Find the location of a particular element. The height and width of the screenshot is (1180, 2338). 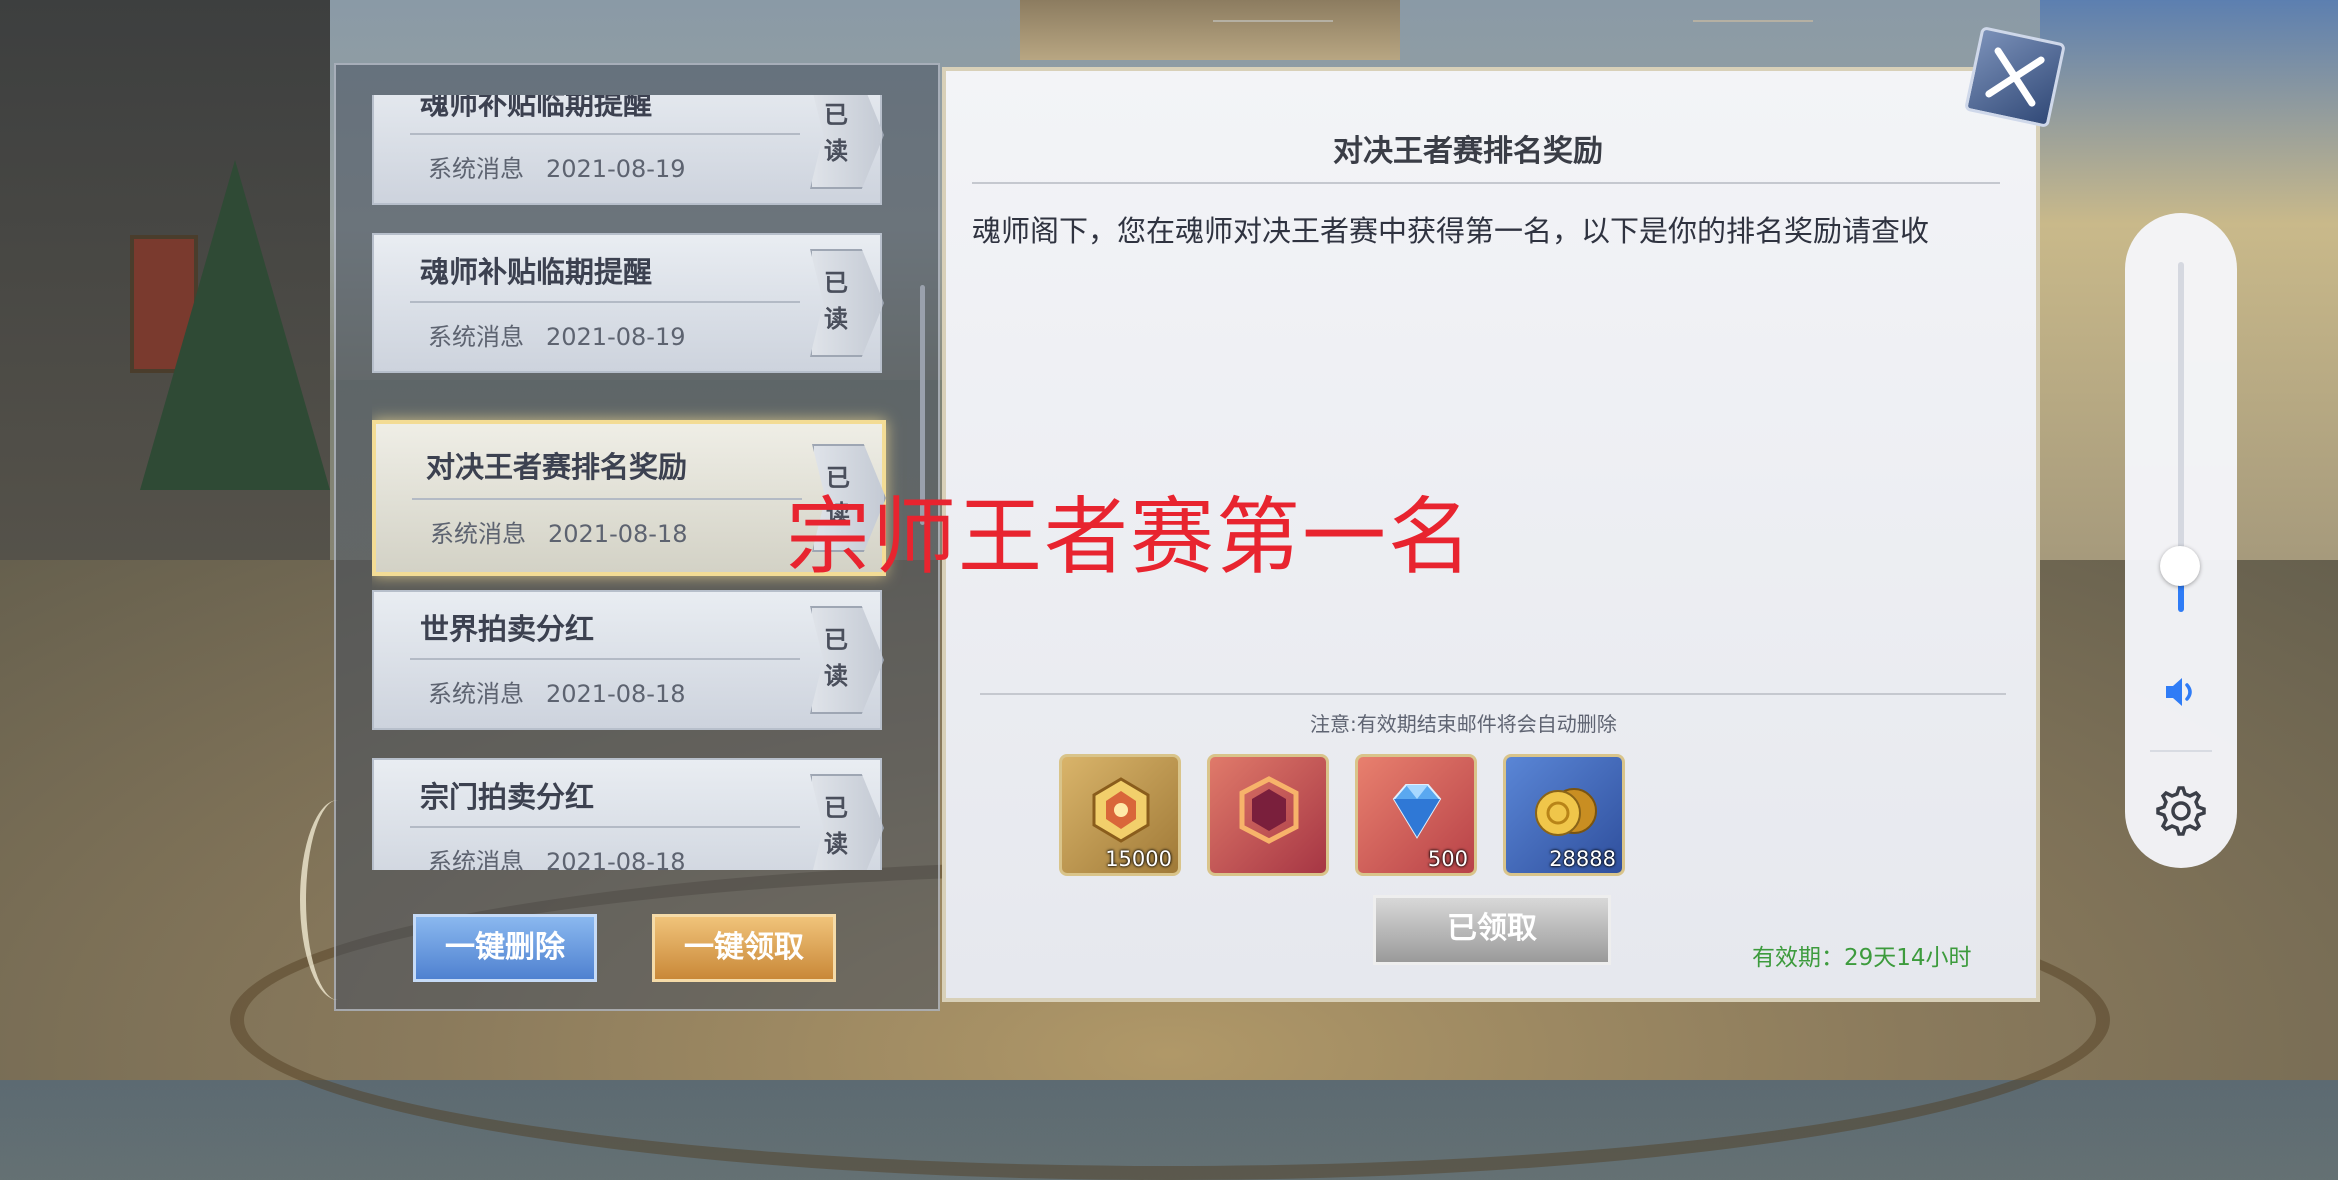

mail-item-title: 世界拍卖分红 is located at coordinates (507, 629).